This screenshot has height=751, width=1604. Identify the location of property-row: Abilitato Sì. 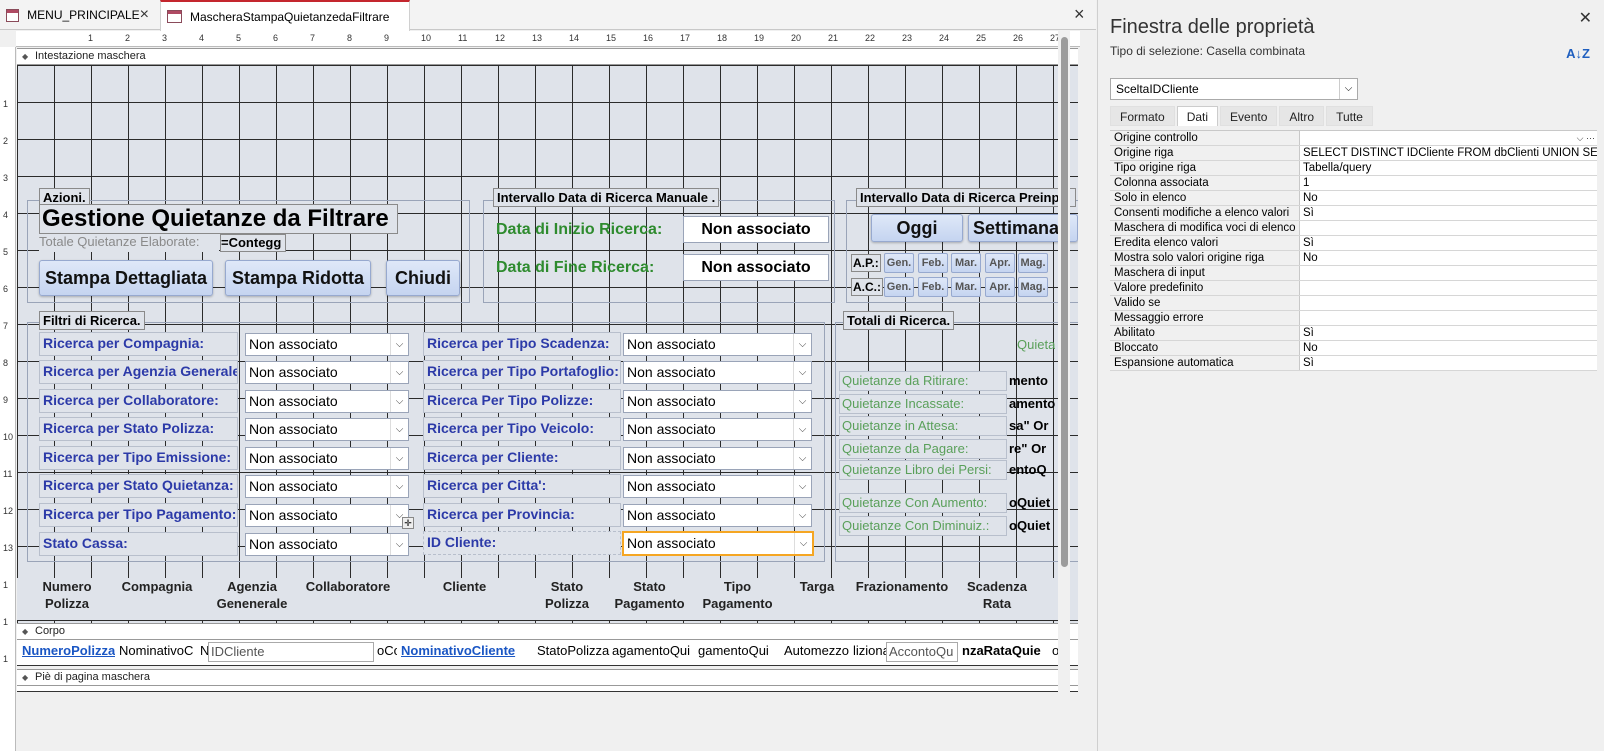
(1353, 333).